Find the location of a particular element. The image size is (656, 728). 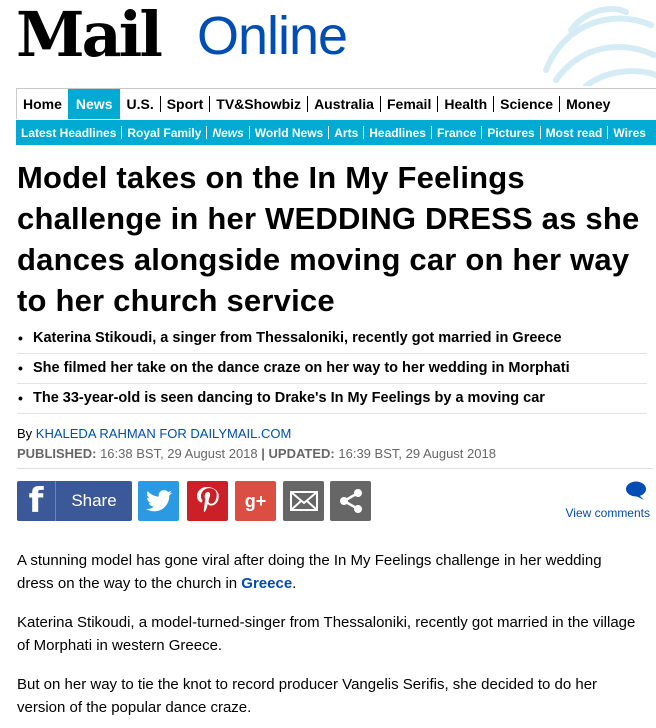

twitter-share-button is located at coordinates (158, 501).